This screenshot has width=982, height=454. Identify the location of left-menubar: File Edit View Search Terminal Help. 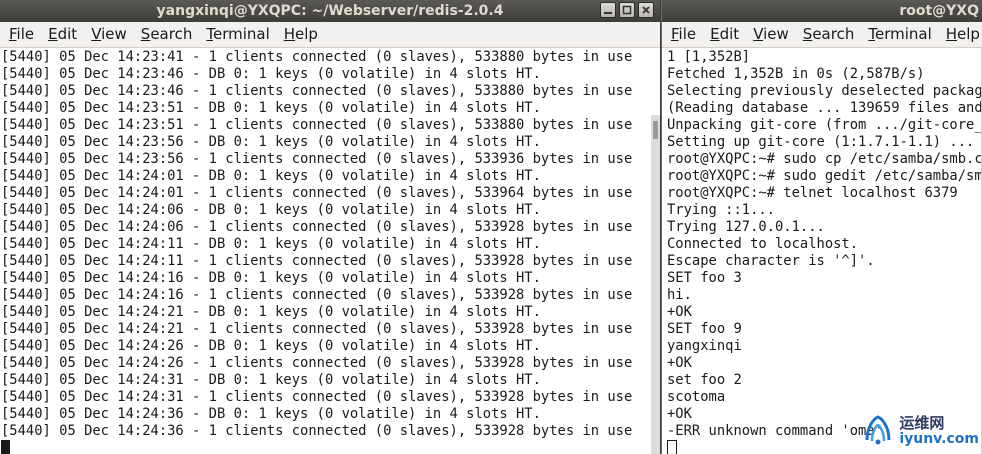
(330, 35).